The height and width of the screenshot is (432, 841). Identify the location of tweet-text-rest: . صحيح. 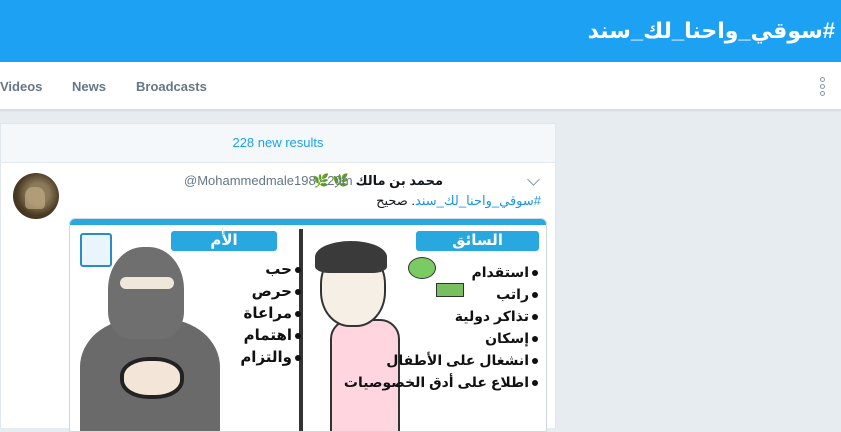
(396, 200).